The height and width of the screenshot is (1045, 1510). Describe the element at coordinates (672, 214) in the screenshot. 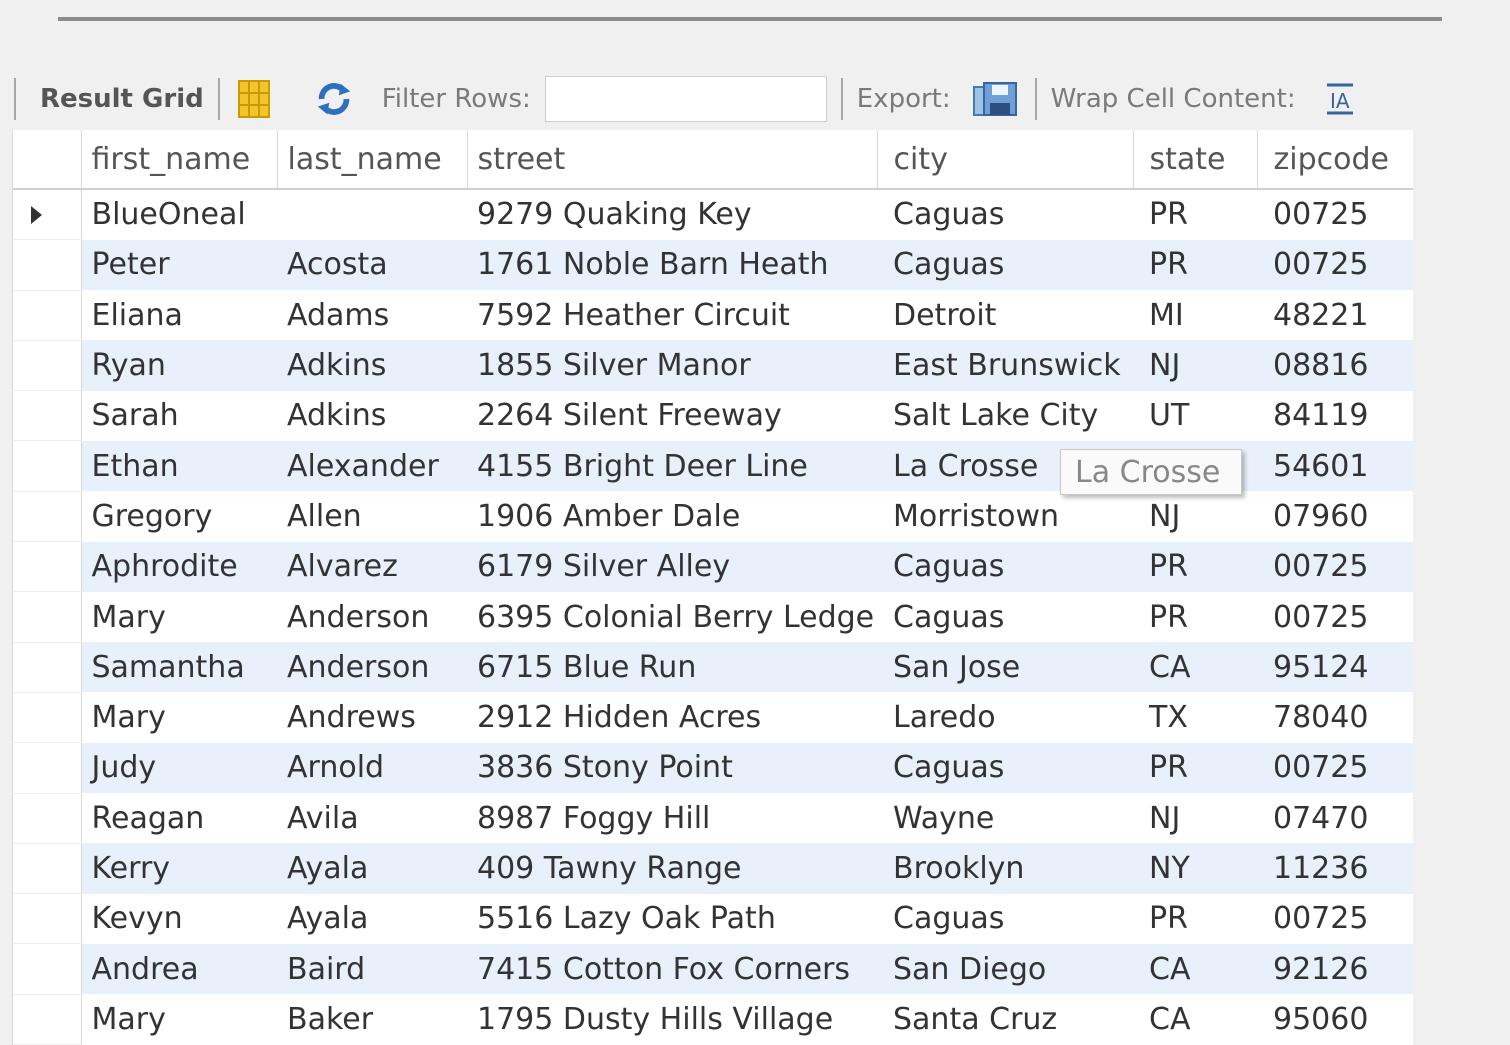

I see `cell-street: 9279 Quaking Key` at that location.